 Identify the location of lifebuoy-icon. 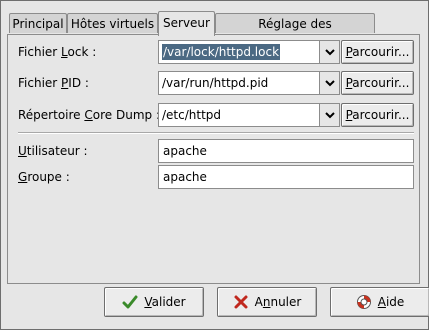
(363, 302).